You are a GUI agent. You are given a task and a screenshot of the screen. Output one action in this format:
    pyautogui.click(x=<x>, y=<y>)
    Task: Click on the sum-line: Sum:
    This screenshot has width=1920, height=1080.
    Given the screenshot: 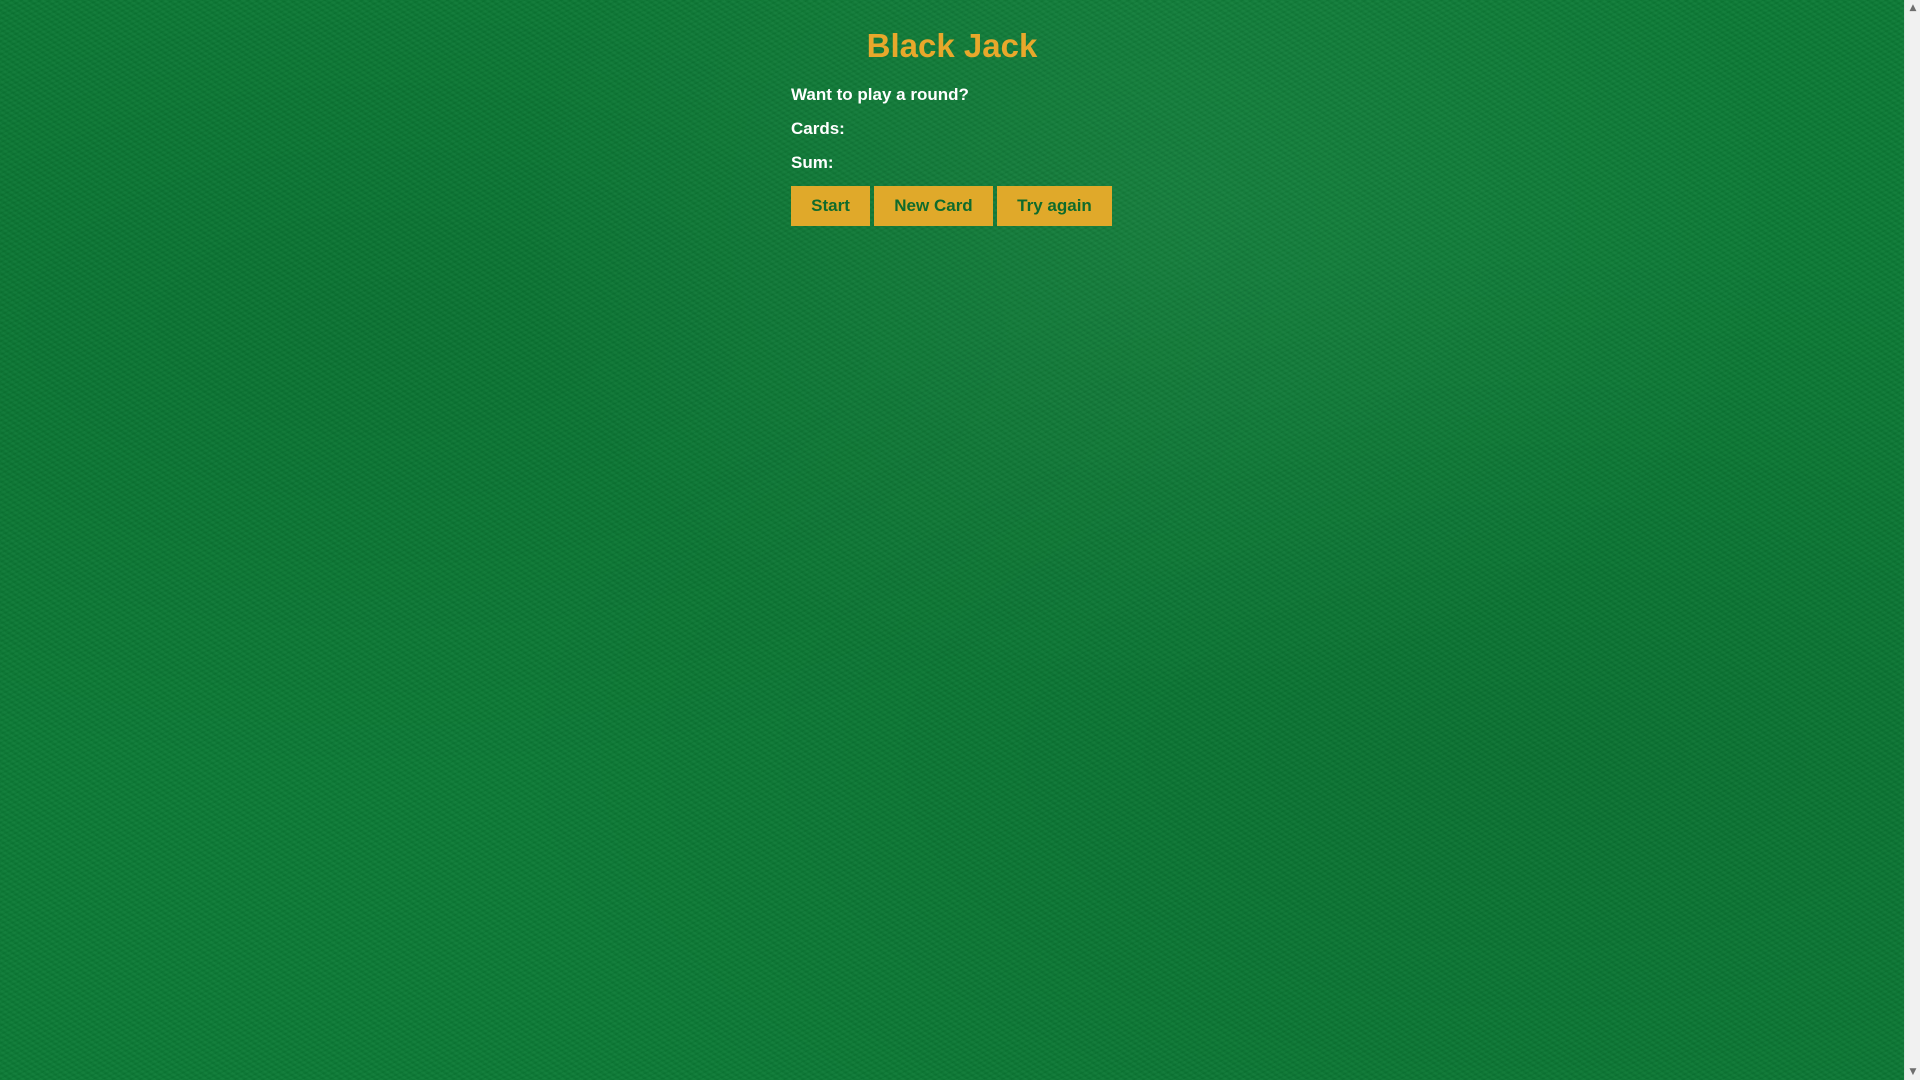 What is the action you would take?
    pyautogui.click(x=951, y=163)
    